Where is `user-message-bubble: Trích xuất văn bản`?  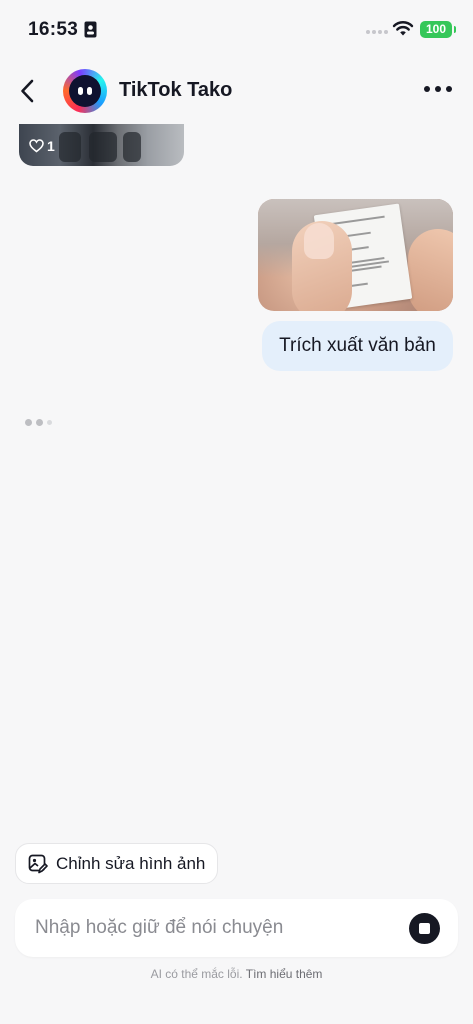
user-message-bubble: Trích xuất văn bản is located at coordinates (357, 346).